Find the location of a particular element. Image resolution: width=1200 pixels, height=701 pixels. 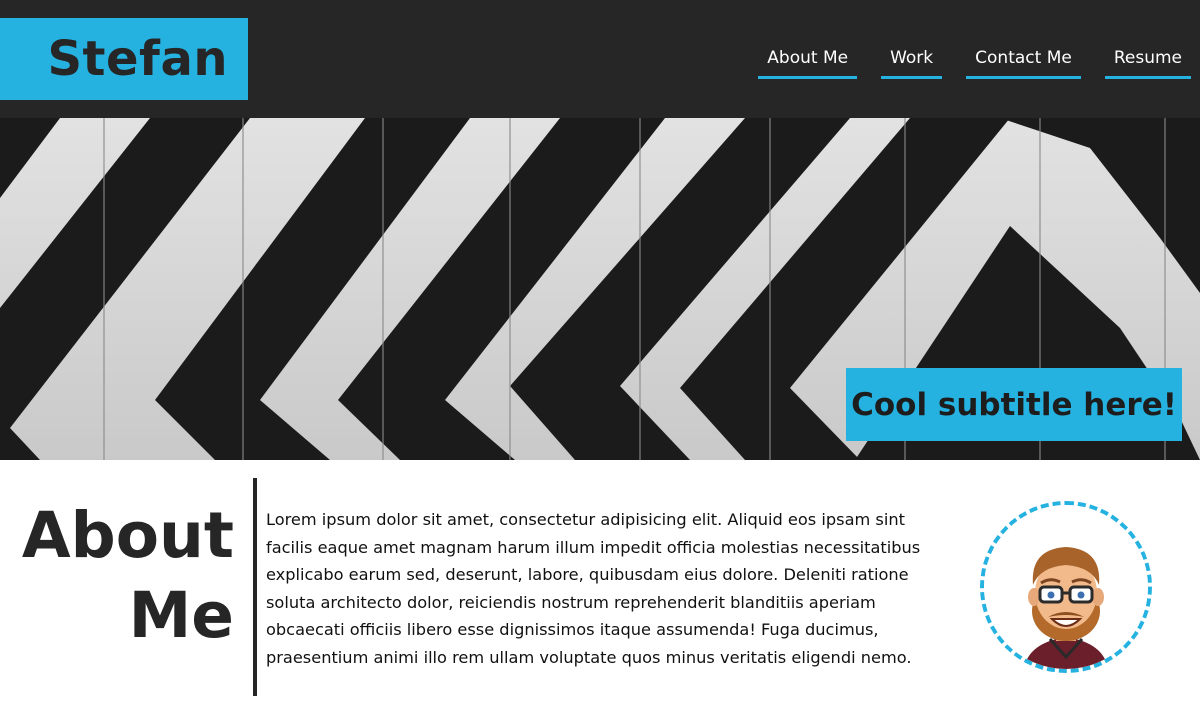

avatar is located at coordinates (1066, 587).